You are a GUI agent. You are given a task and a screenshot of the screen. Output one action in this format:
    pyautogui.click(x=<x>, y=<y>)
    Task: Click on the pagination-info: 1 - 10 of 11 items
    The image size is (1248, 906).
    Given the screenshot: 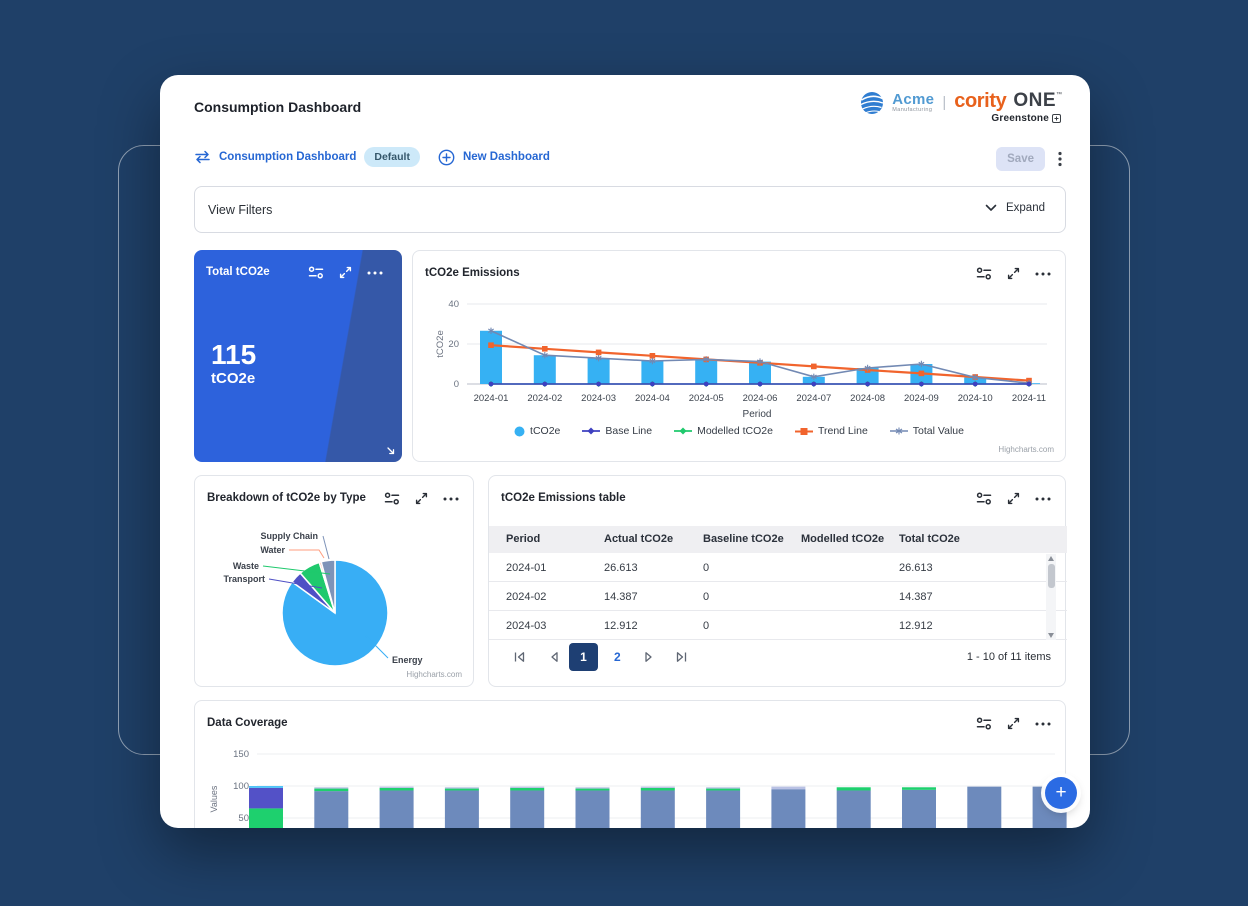 What is the action you would take?
    pyautogui.click(x=1008, y=657)
    